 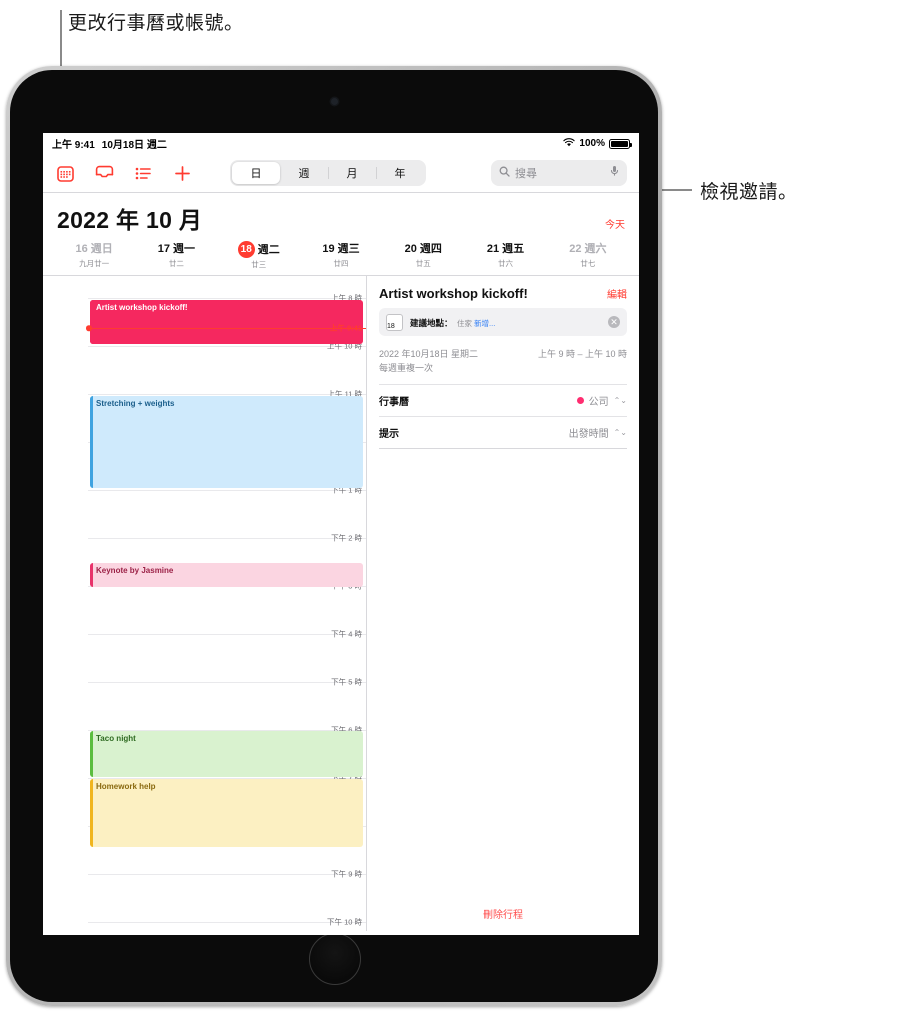 I want to click on app-toolbar: 日 週 月 年 搜尋, so click(x=341, y=173).